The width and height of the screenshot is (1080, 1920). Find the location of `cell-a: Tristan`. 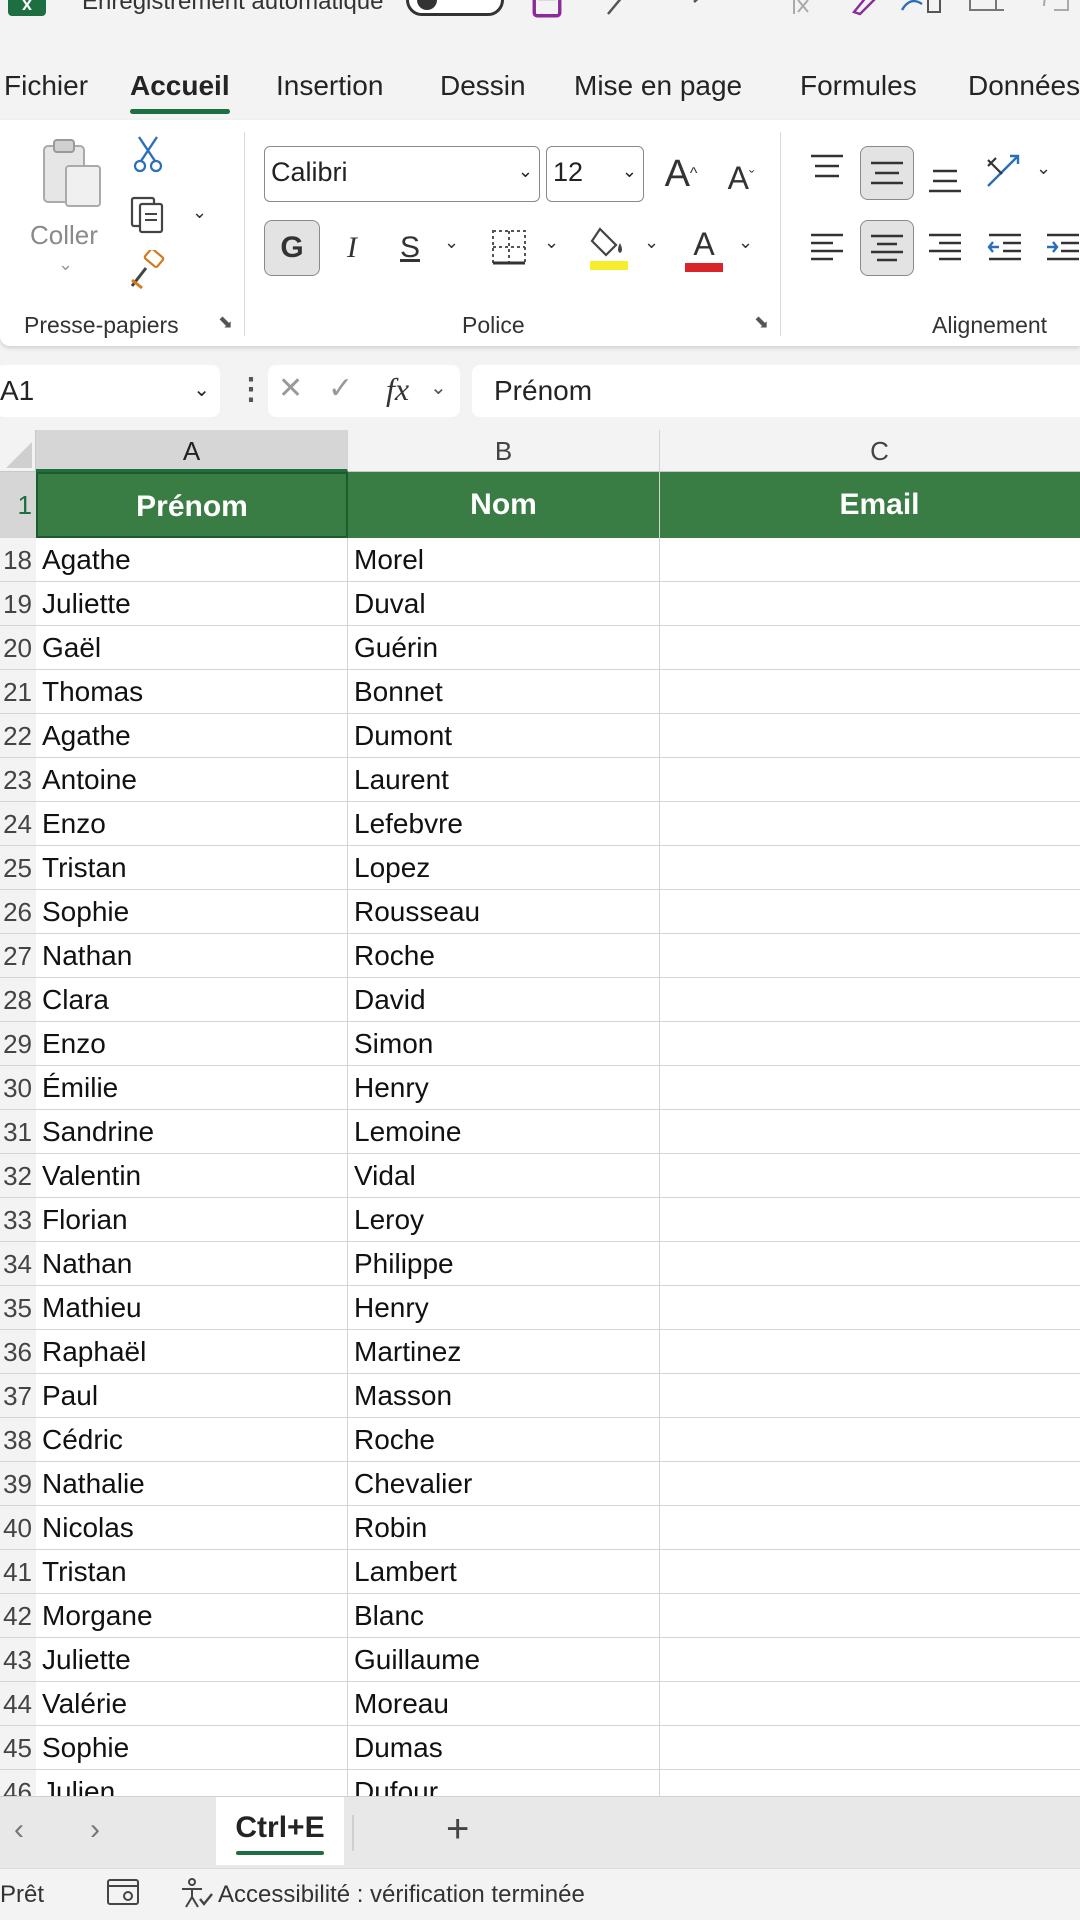

cell-a: Tristan is located at coordinates (192, 868).